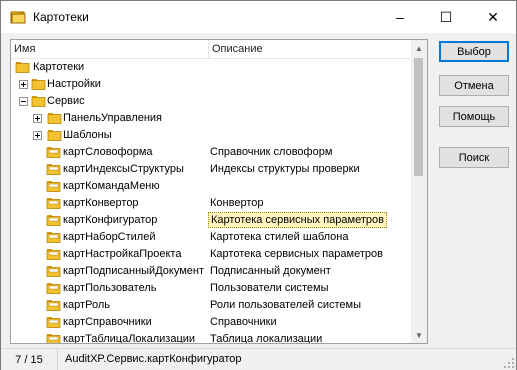 Image resolution: width=517 pixels, height=370 pixels. Describe the element at coordinates (101, 203) in the screenshot. I see `tree-item-name: картКонвертор` at that location.